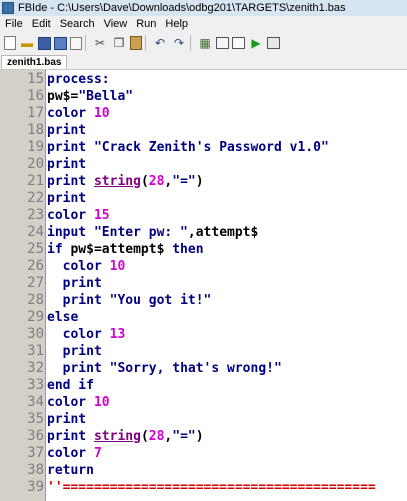 The width and height of the screenshot is (407, 501). What do you see at coordinates (203, 130) in the screenshot?
I see `code-line: 18 print` at bounding box center [203, 130].